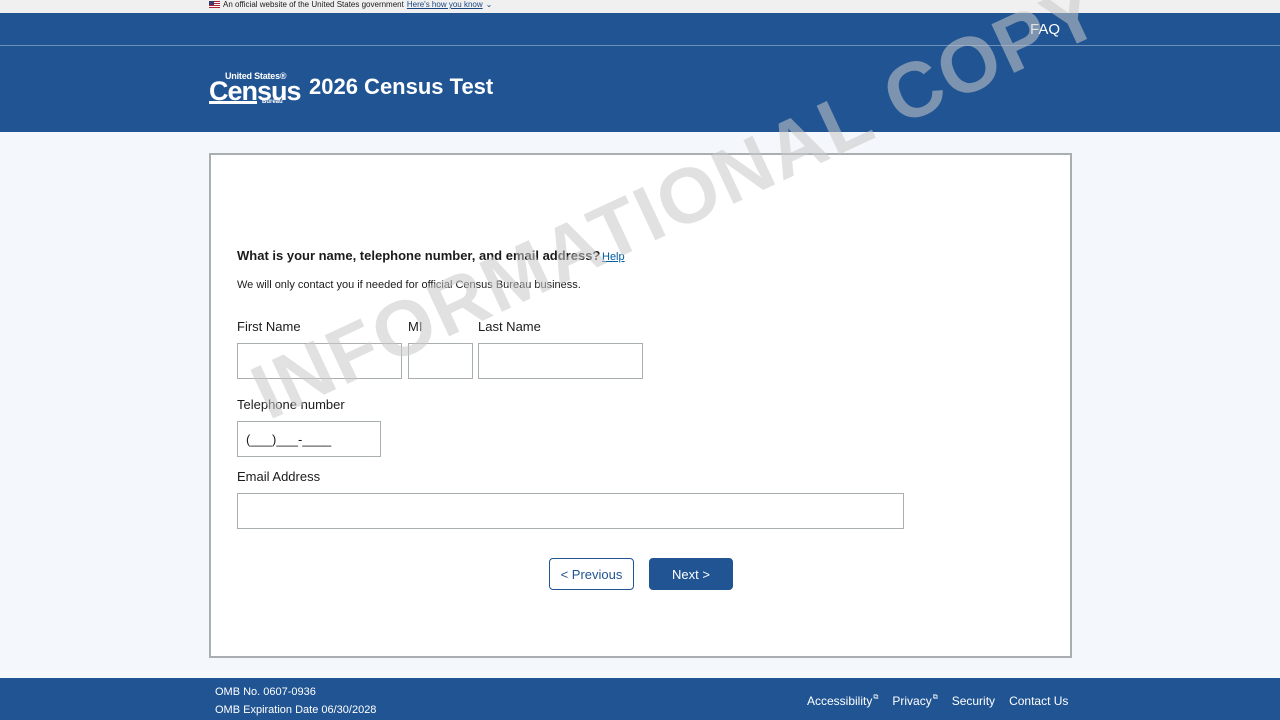 This screenshot has width=1280, height=720. What do you see at coordinates (214, 4) in the screenshot?
I see `us-flag-icon` at bounding box center [214, 4].